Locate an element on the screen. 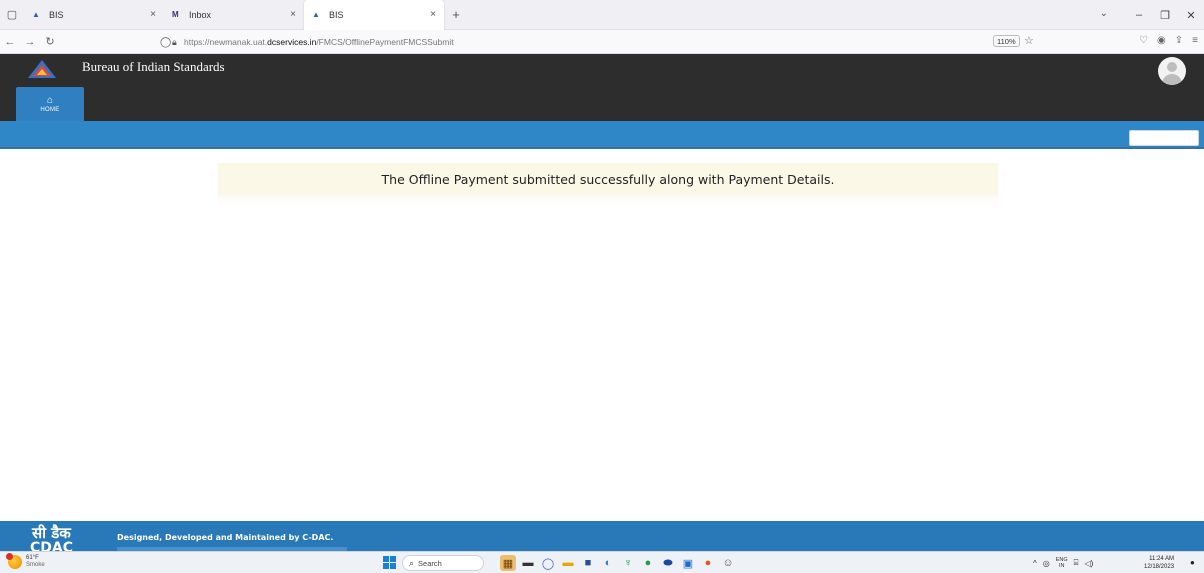  app-icon-green: ♆ is located at coordinates (628, 563).